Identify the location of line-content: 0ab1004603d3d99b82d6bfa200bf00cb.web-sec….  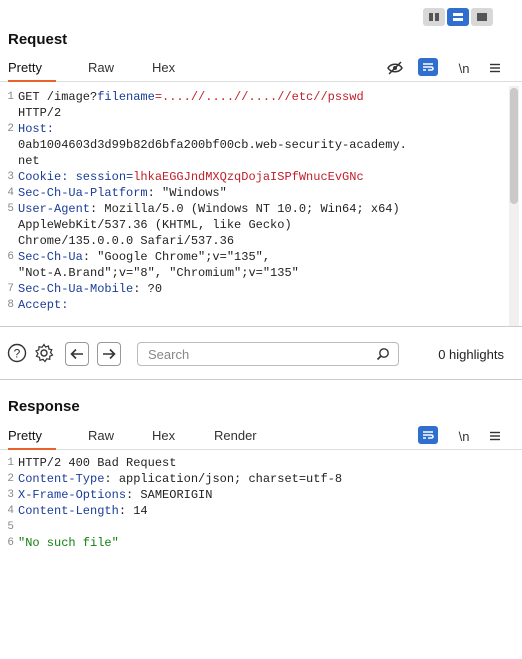
(270, 145).